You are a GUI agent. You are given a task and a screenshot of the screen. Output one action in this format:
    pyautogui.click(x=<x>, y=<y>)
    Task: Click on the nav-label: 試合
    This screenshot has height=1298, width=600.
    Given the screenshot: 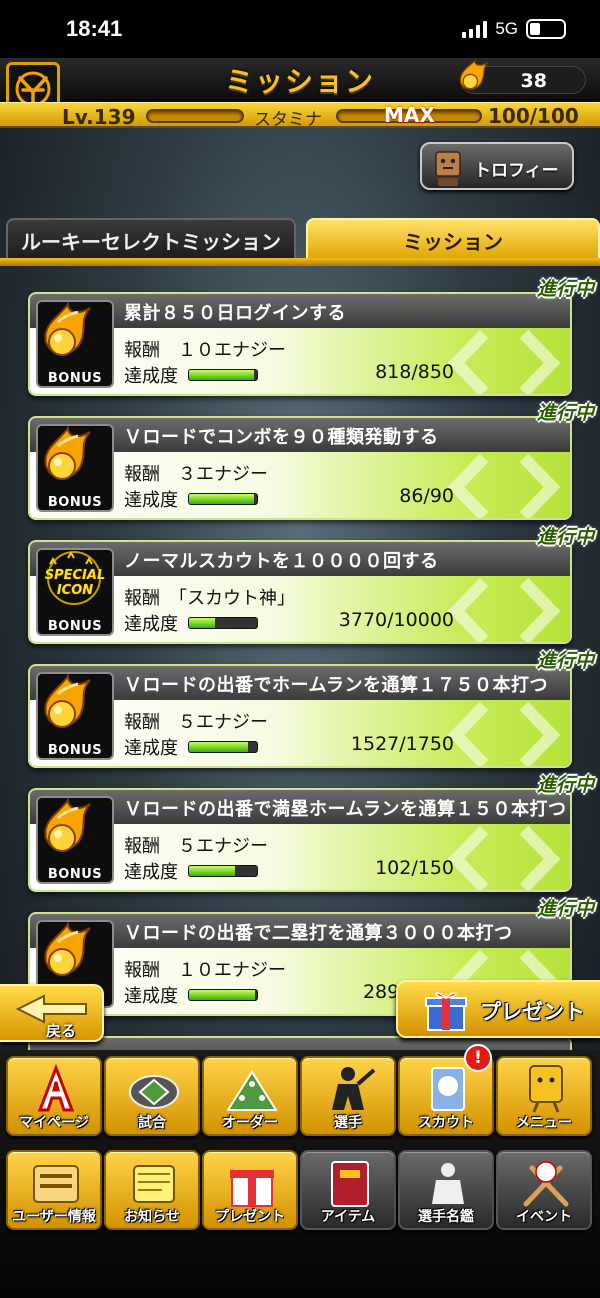 What is the action you would take?
    pyautogui.click(x=152, y=1123)
    